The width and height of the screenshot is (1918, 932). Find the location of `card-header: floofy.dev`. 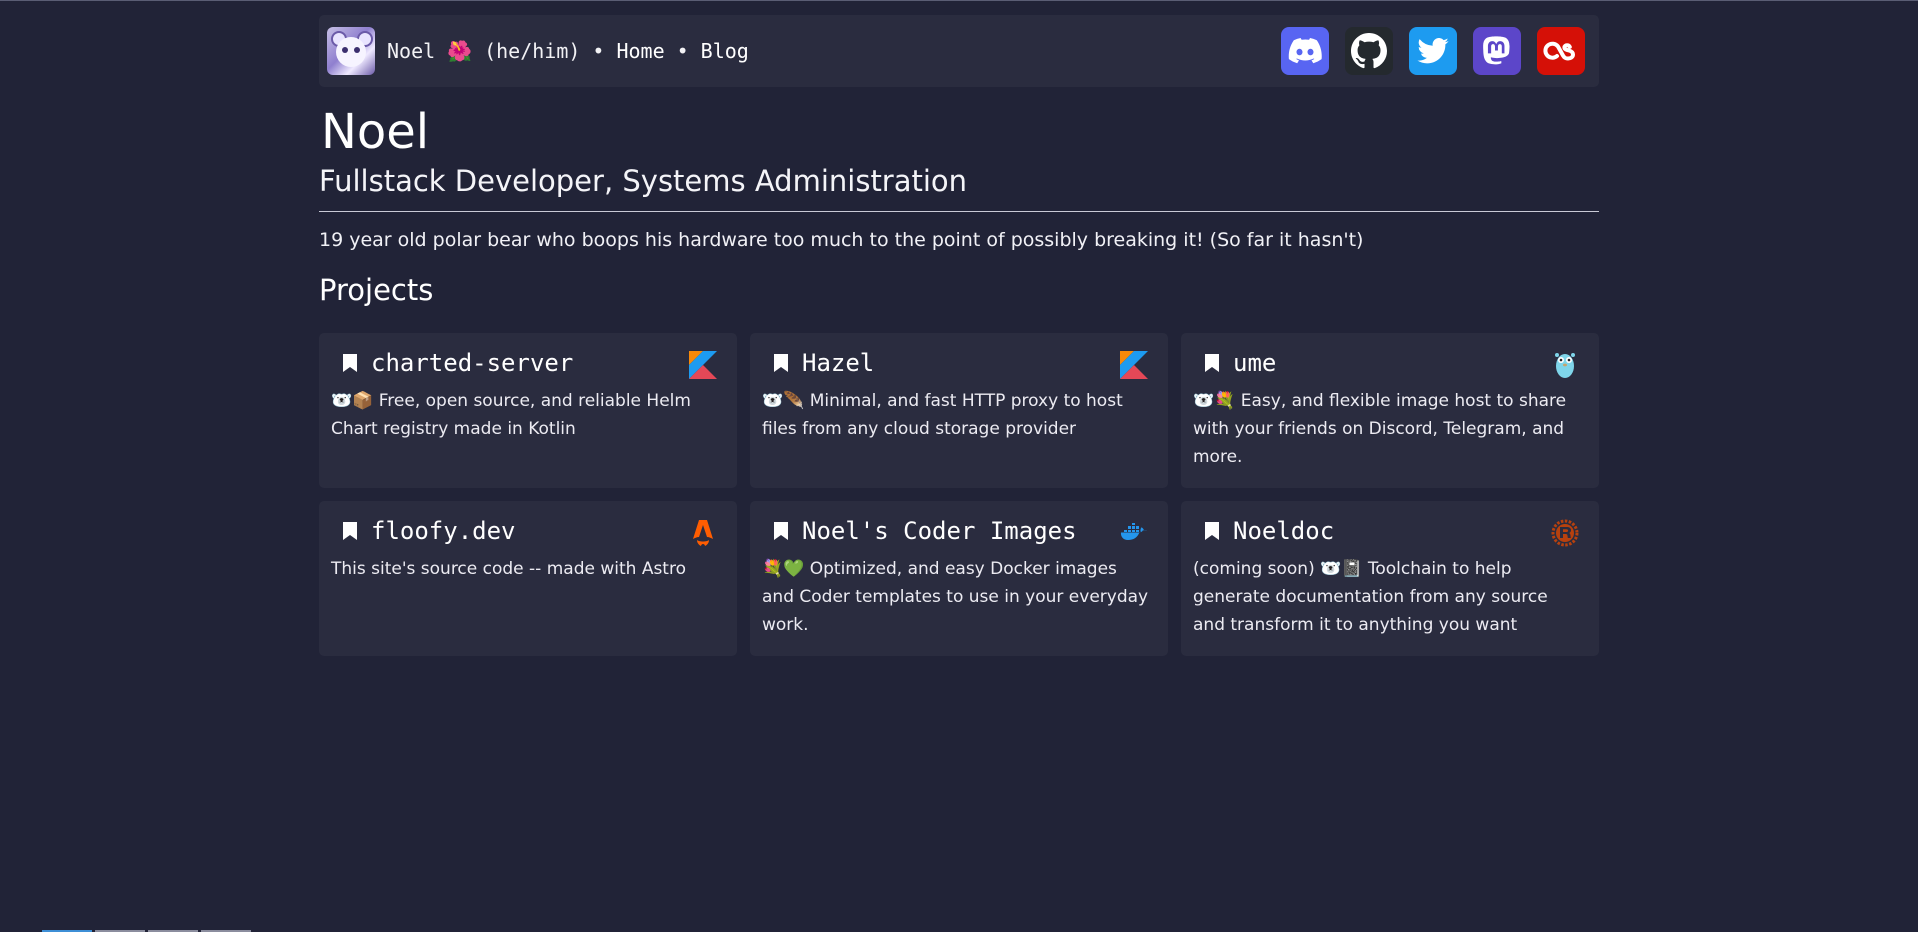

card-header: floofy.dev is located at coordinates (528, 531).